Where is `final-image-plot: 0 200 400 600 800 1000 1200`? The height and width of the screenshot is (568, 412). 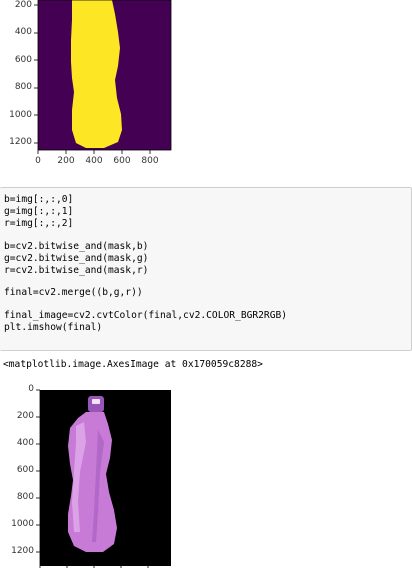 final-image-plot: 0 200 400 600 800 1000 1200 is located at coordinates (90, 475).